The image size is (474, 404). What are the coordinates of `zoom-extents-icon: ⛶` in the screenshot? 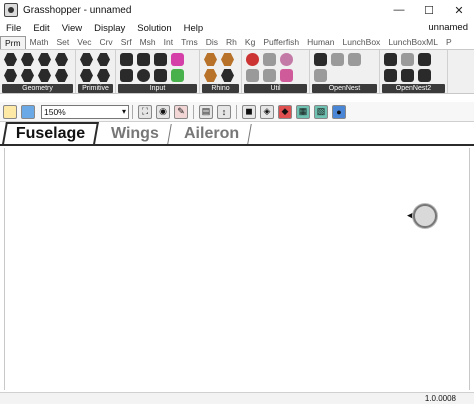 It's located at (145, 111).